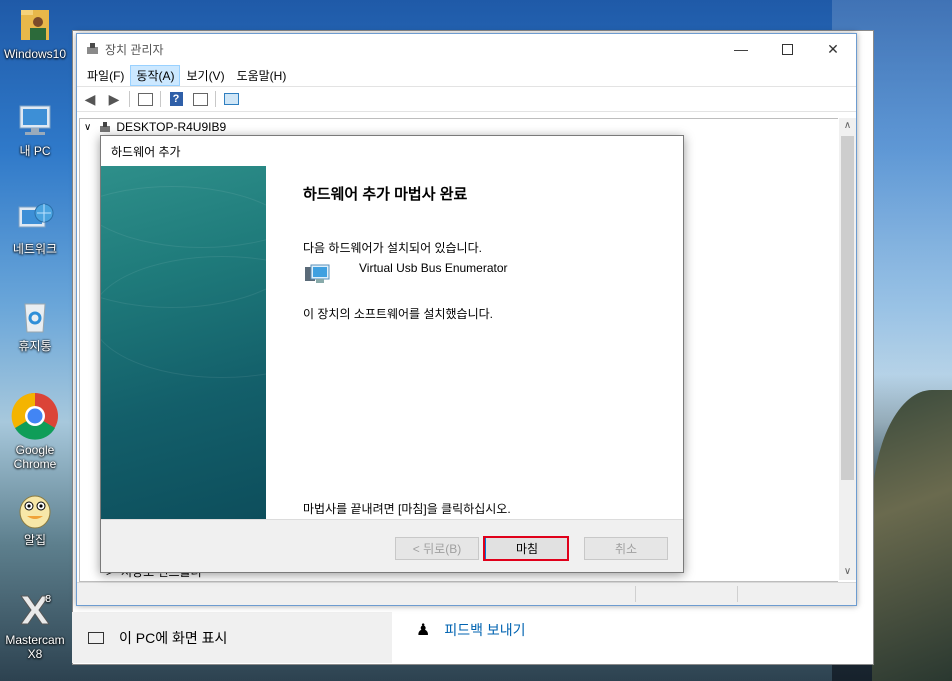 The width and height of the screenshot is (952, 681). Describe the element at coordinates (847, 126) in the screenshot. I see `scroll-up-icon: ∧` at that location.